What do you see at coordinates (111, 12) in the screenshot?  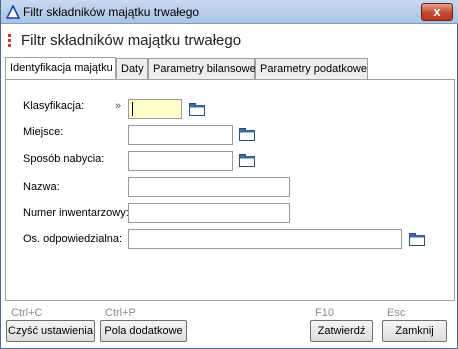 I see `window-title: Filtr składników majątku trwałego` at bounding box center [111, 12].